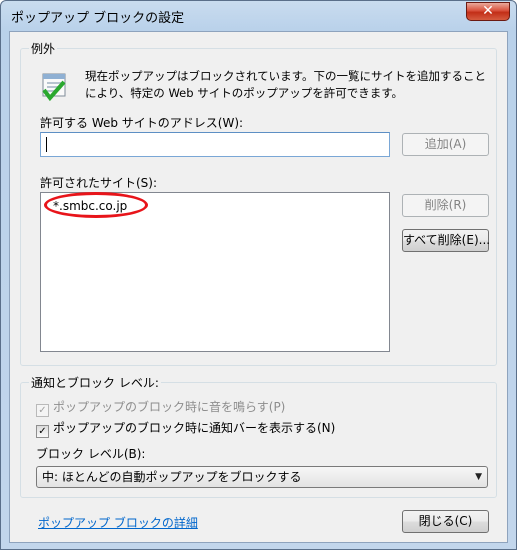 This screenshot has width=517, height=550. I want to click on close-window-button: ✕, so click(488, 11).